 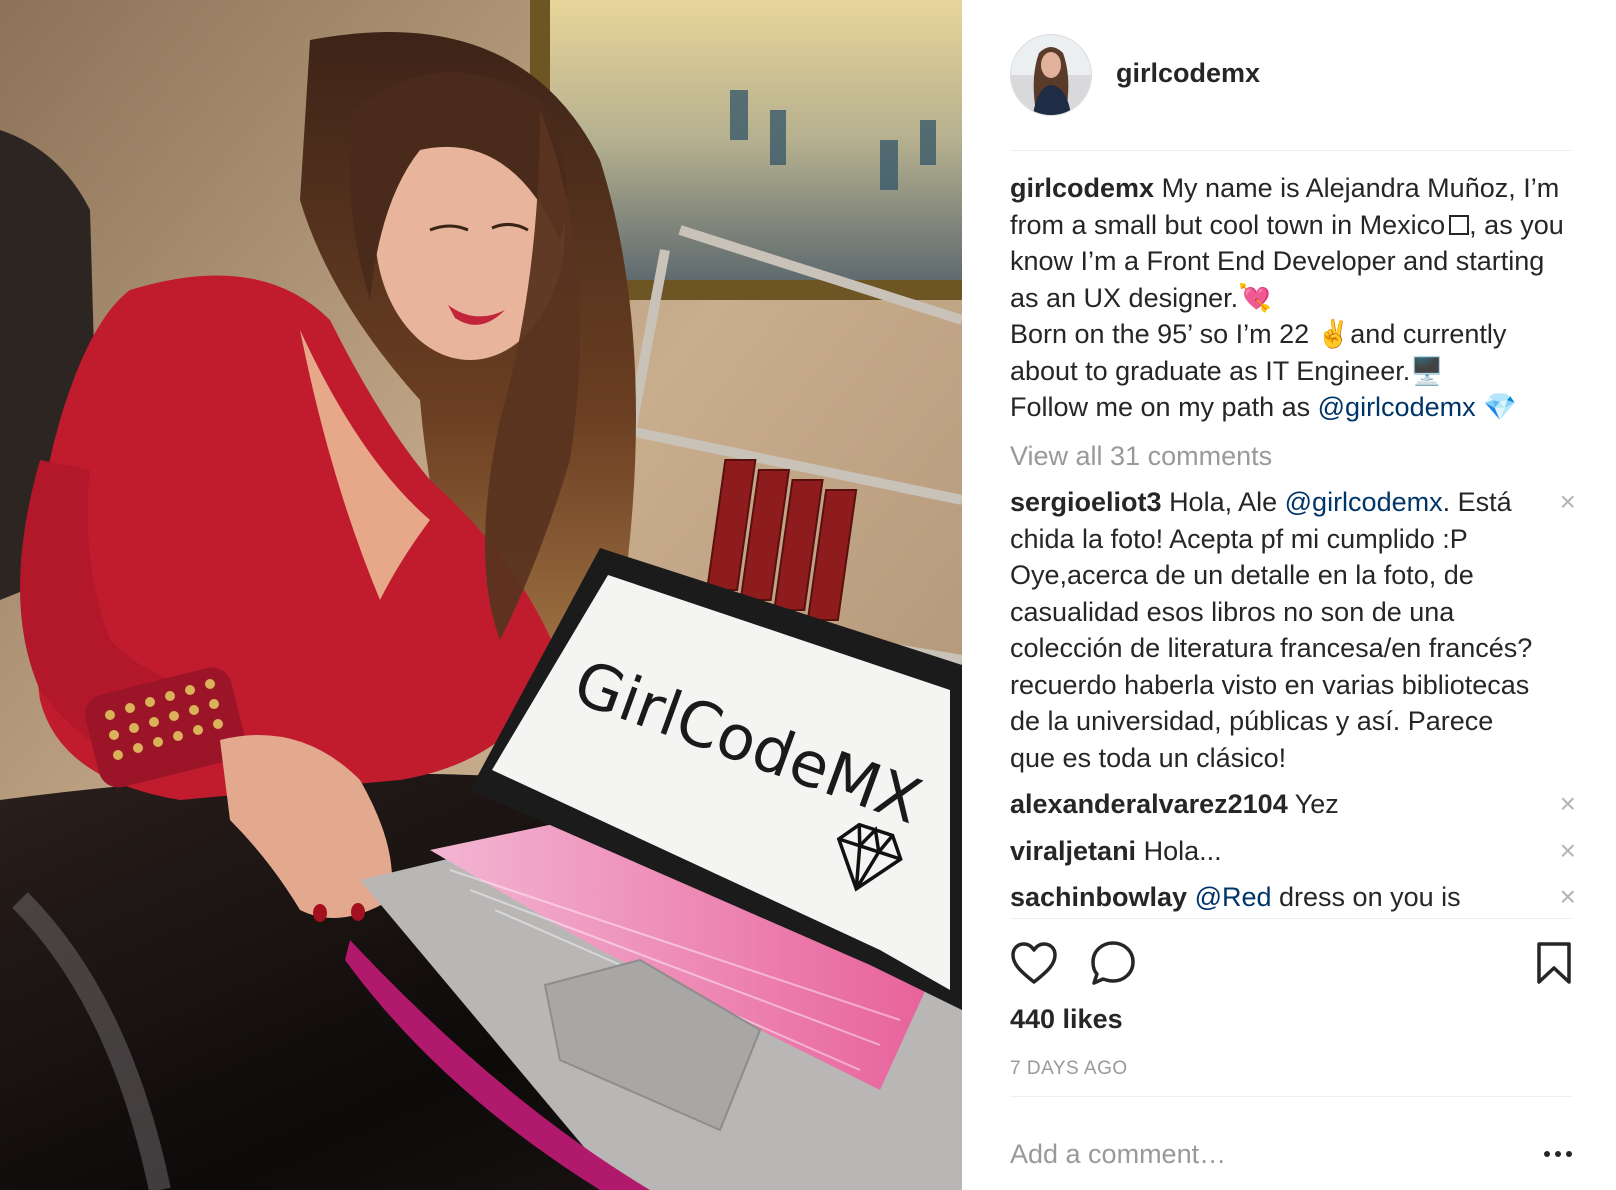 I want to click on save-button, so click(x=1544, y=963).